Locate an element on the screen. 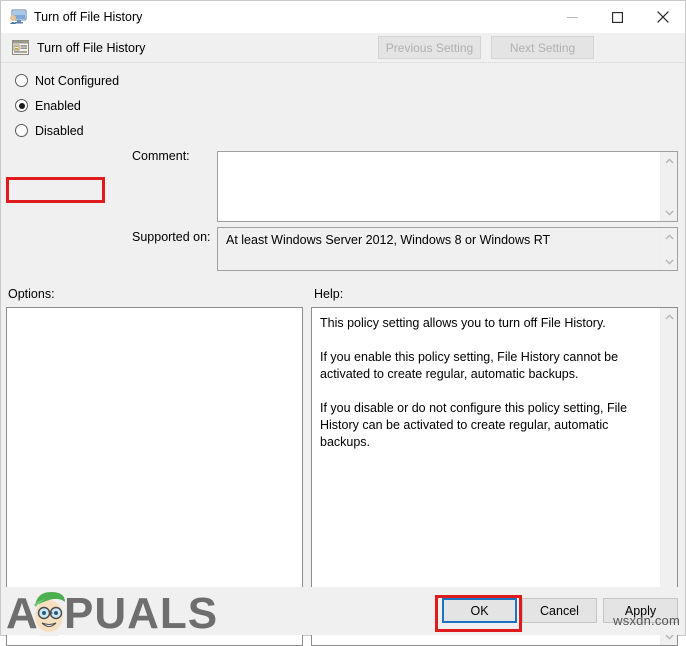  radio-enabled-mark is located at coordinates (21, 105).